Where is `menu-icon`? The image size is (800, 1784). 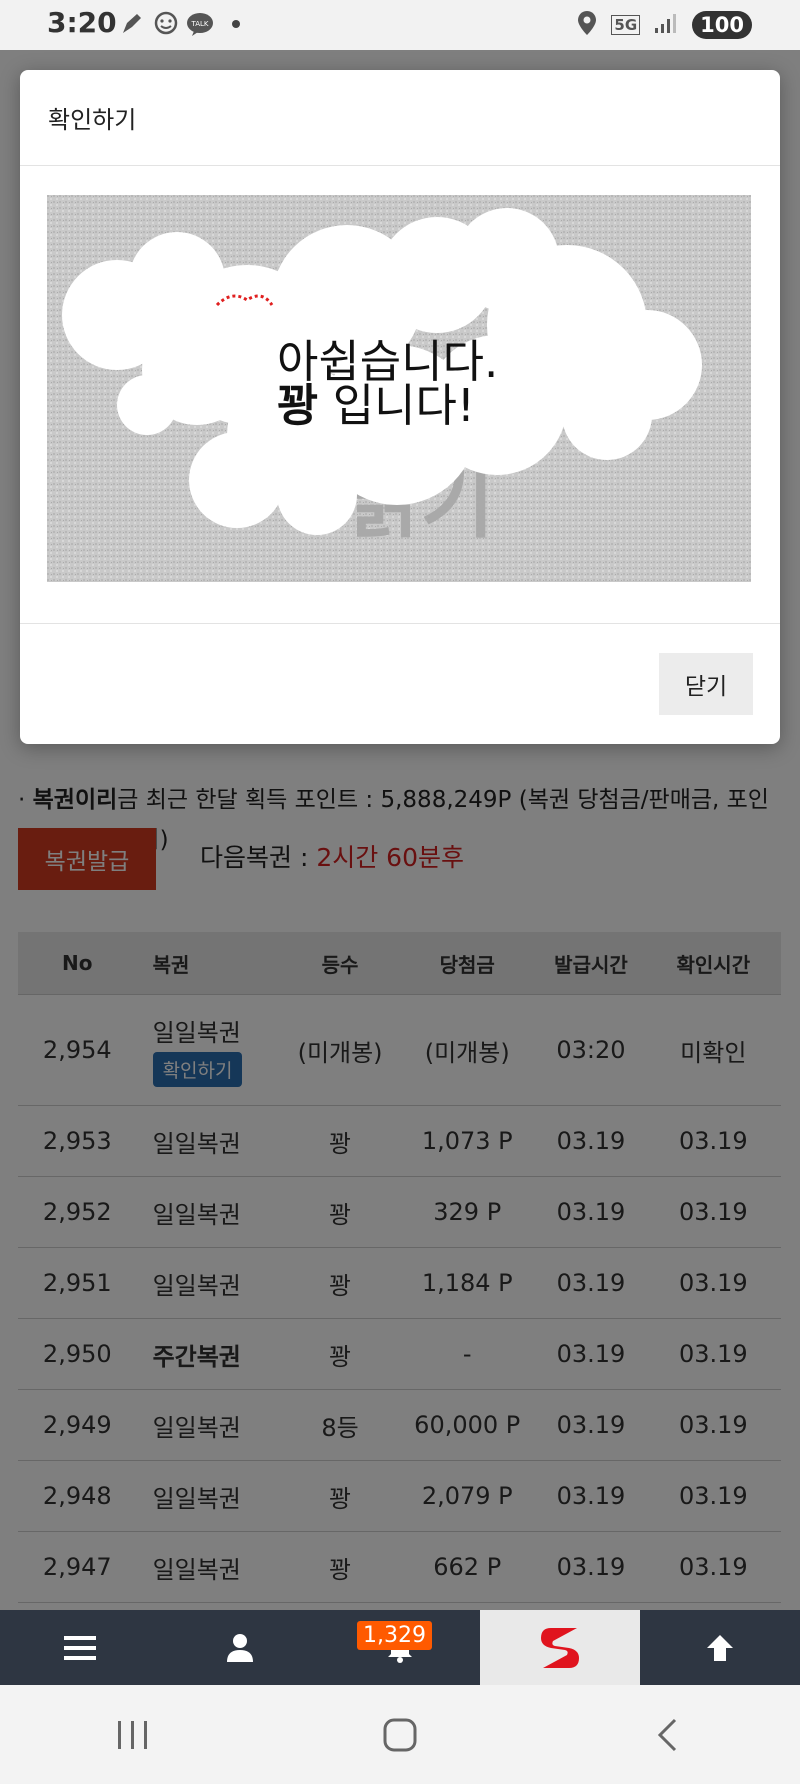
menu-icon is located at coordinates (80, 1647).